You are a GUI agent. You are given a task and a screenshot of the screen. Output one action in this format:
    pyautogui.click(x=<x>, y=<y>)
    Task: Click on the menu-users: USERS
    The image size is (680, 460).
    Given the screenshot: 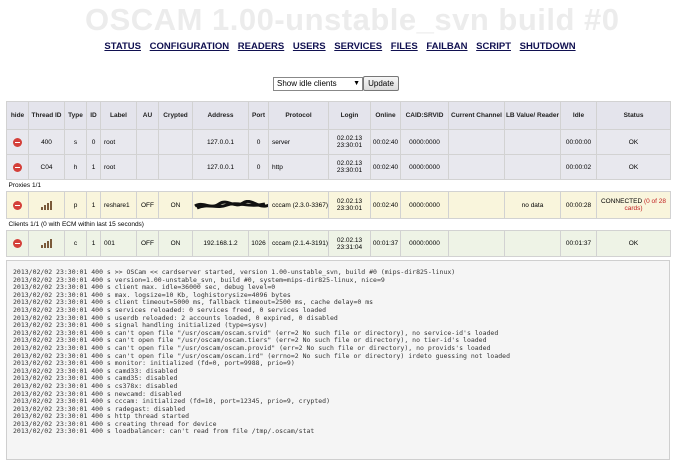 What is the action you would take?
    pyautogui.click(x=309, y=46)
    